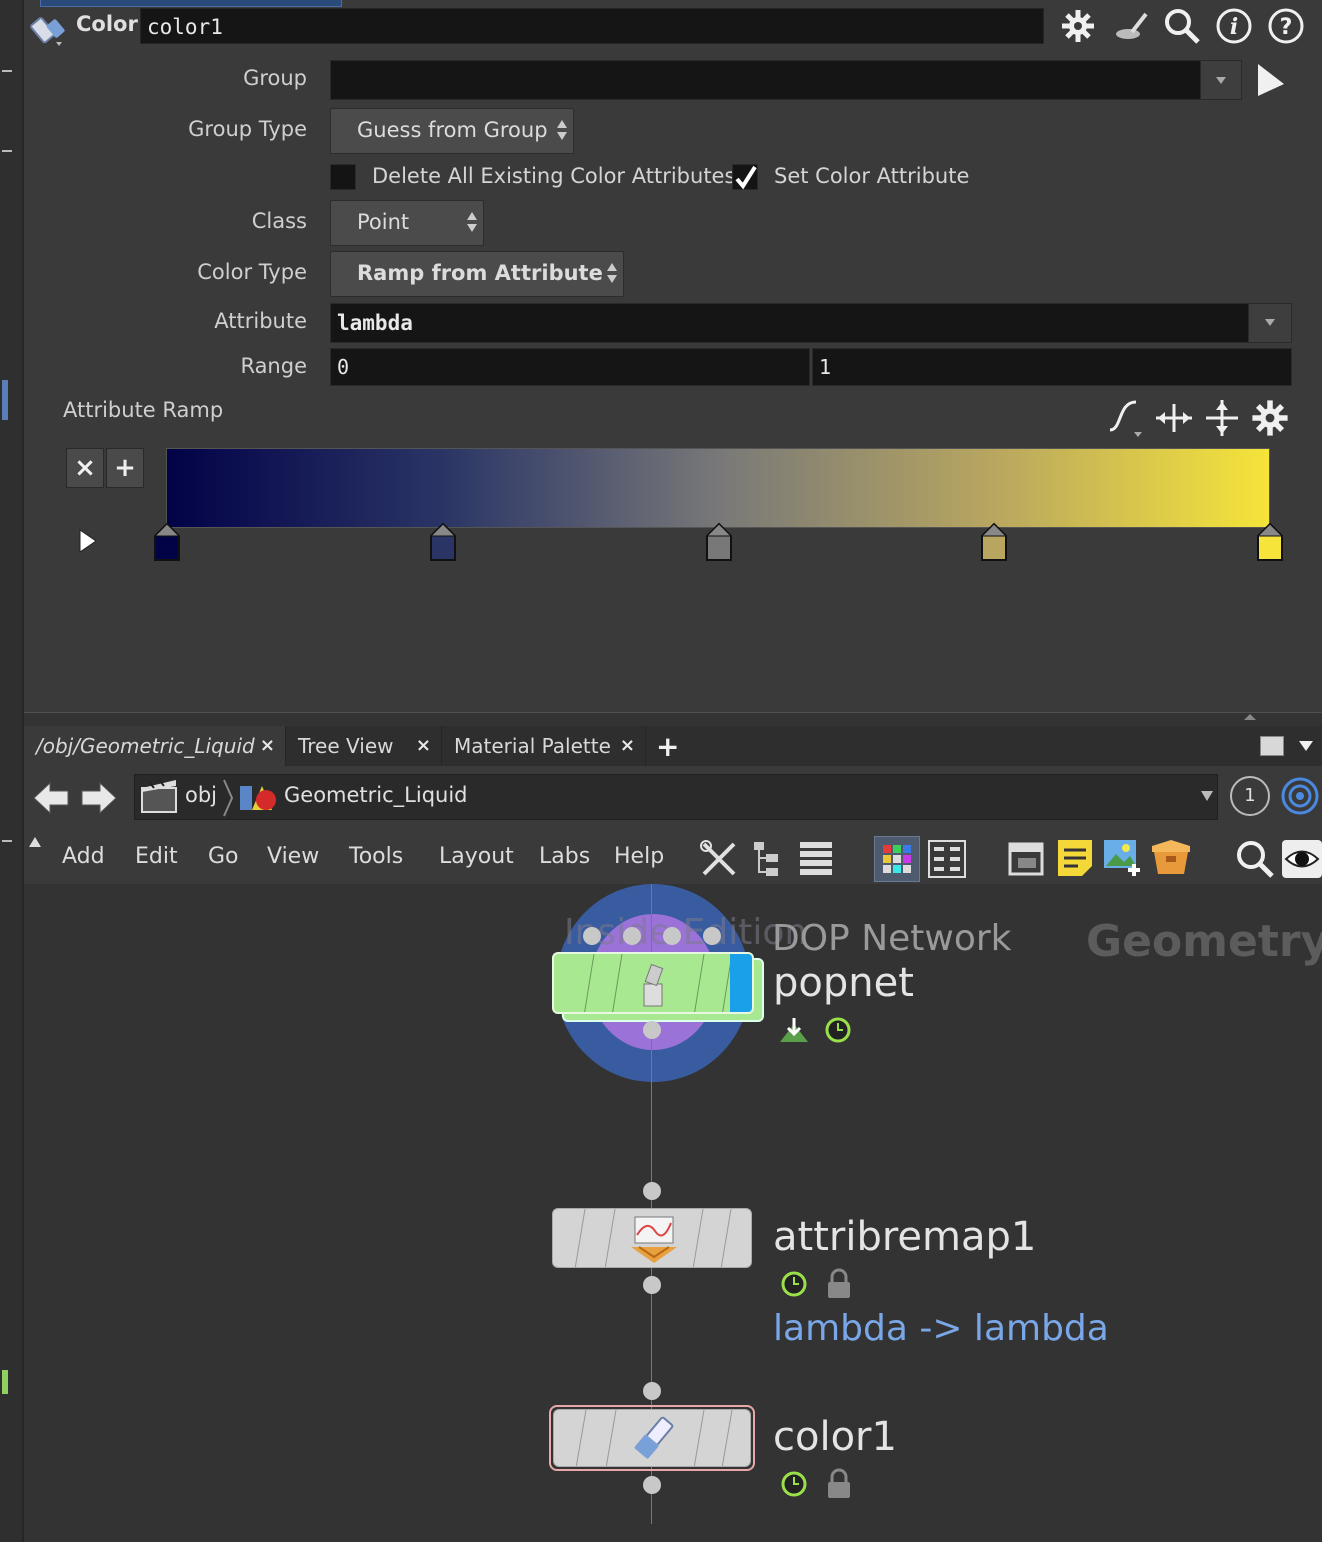  Describe the element at coordinates (904, 1237) in the screenshot. I see `attribremap1-name: attribremap1` at that location.